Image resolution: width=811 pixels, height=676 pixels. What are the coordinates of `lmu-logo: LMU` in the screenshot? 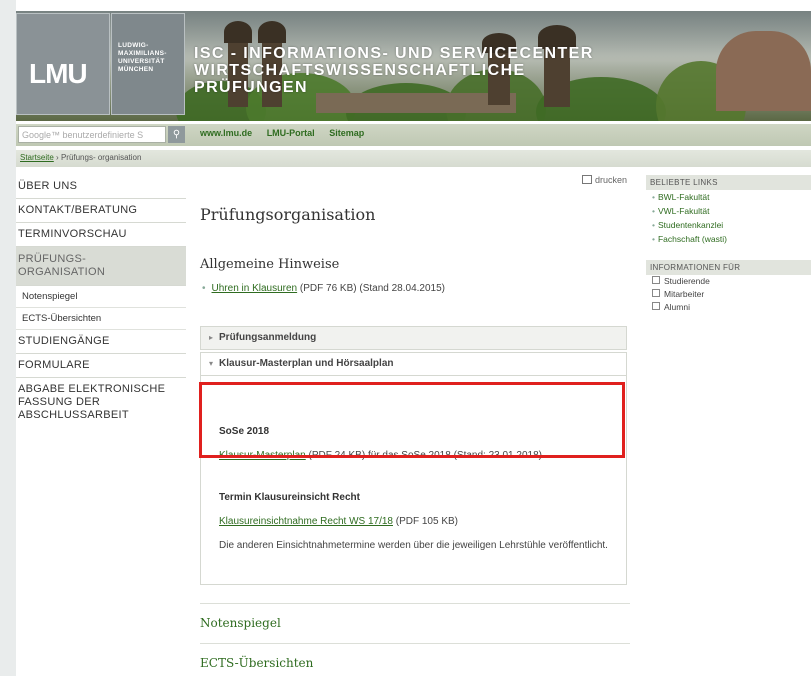 It's located at (63, 64).